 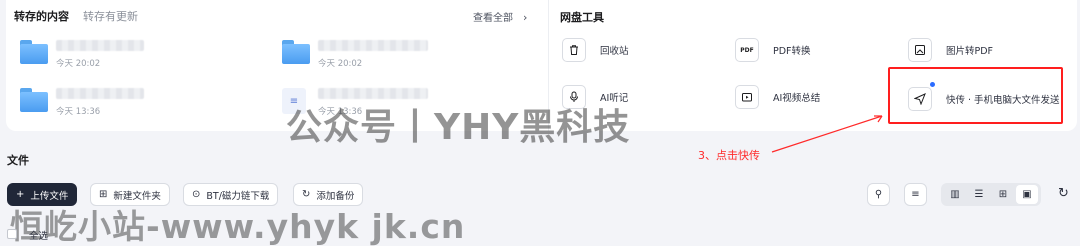 I want to click on tool-label: 回收站, so click(x=614, y=51).